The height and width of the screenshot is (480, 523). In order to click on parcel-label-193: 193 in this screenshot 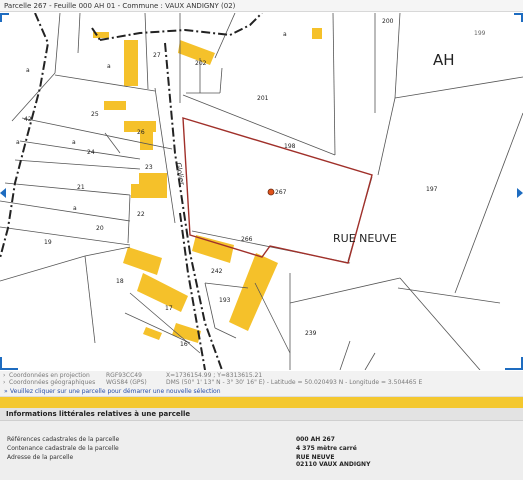, I will do `click(225, 300)`.